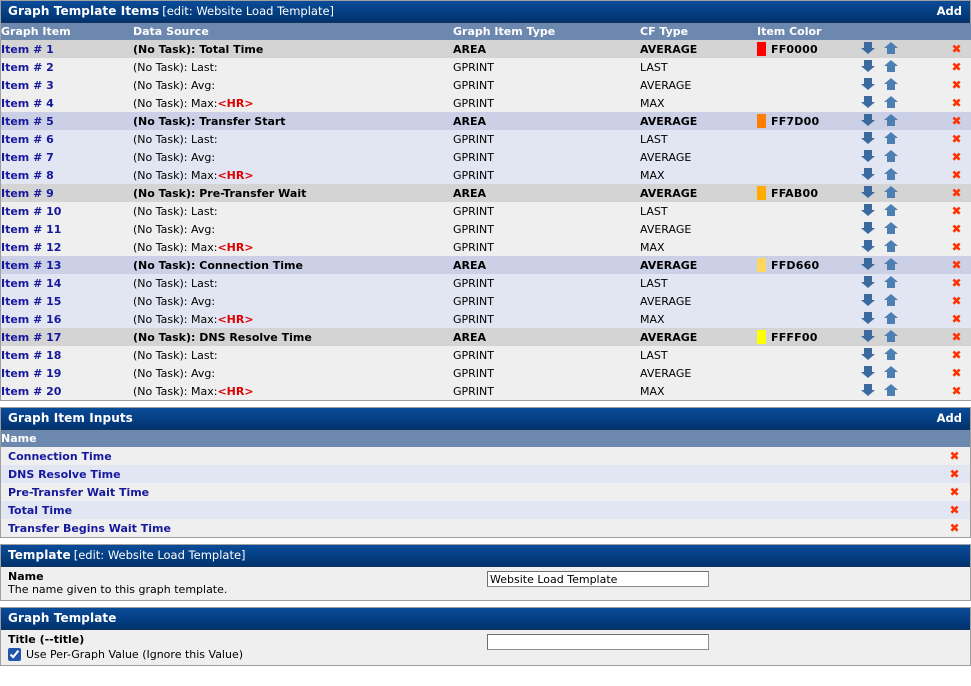  What do you see at coordinates (31, 391) in the screenshot?
I see `graph-item-link: Item # 20` at bounding box center [31, 391].